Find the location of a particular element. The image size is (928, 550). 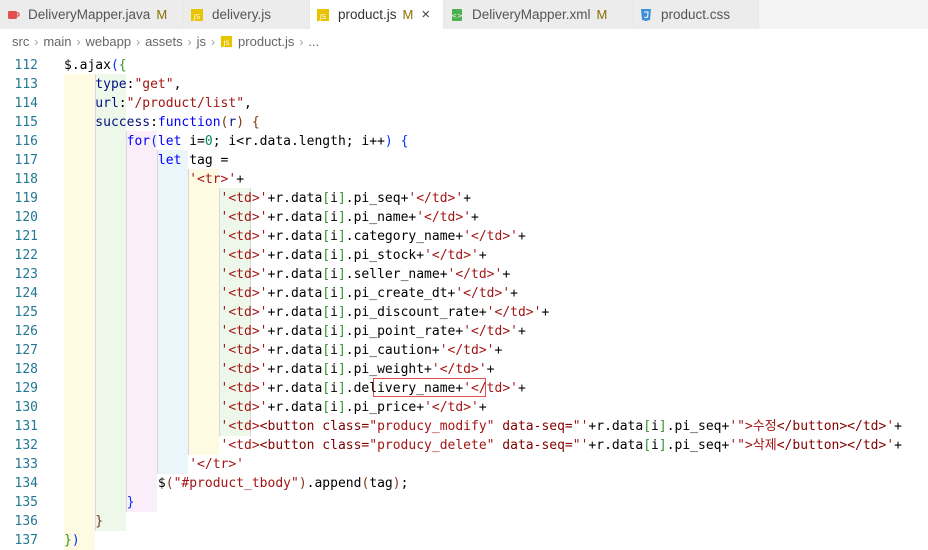

code-token: data-seq= is located at coordinates (533, 426).